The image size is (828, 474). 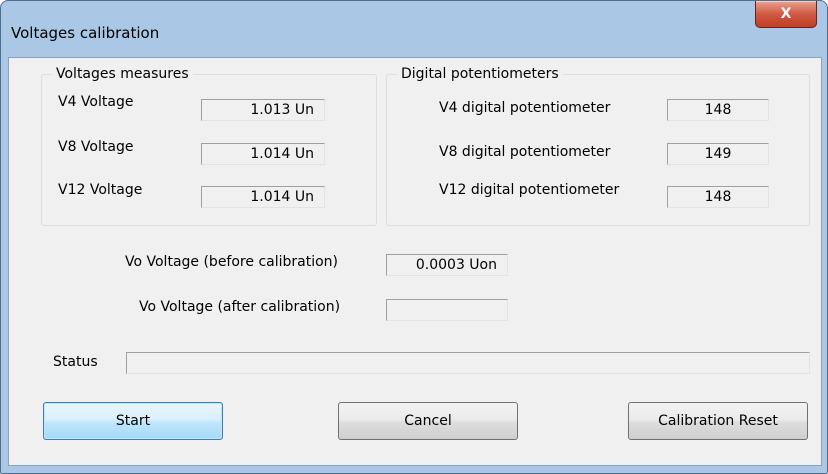 I want to click on vo-before-value: 0.0003 Uon, so click(x=447, y=265).